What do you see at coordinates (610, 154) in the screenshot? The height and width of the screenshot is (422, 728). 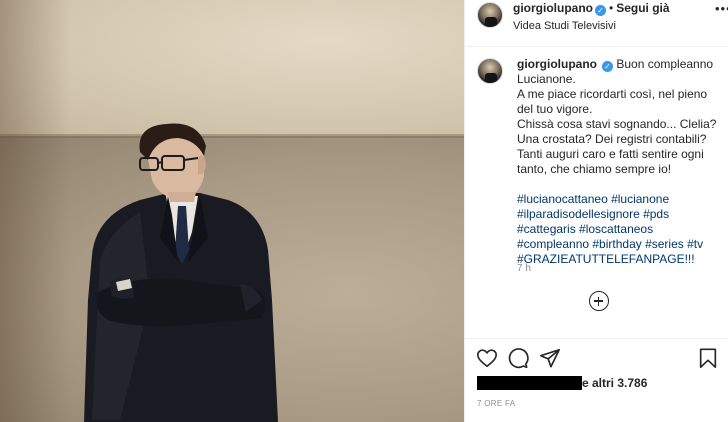 I see `caption-line: Tanti auguri caro e fatti sentire ogni` at bounding box center [610, 154].